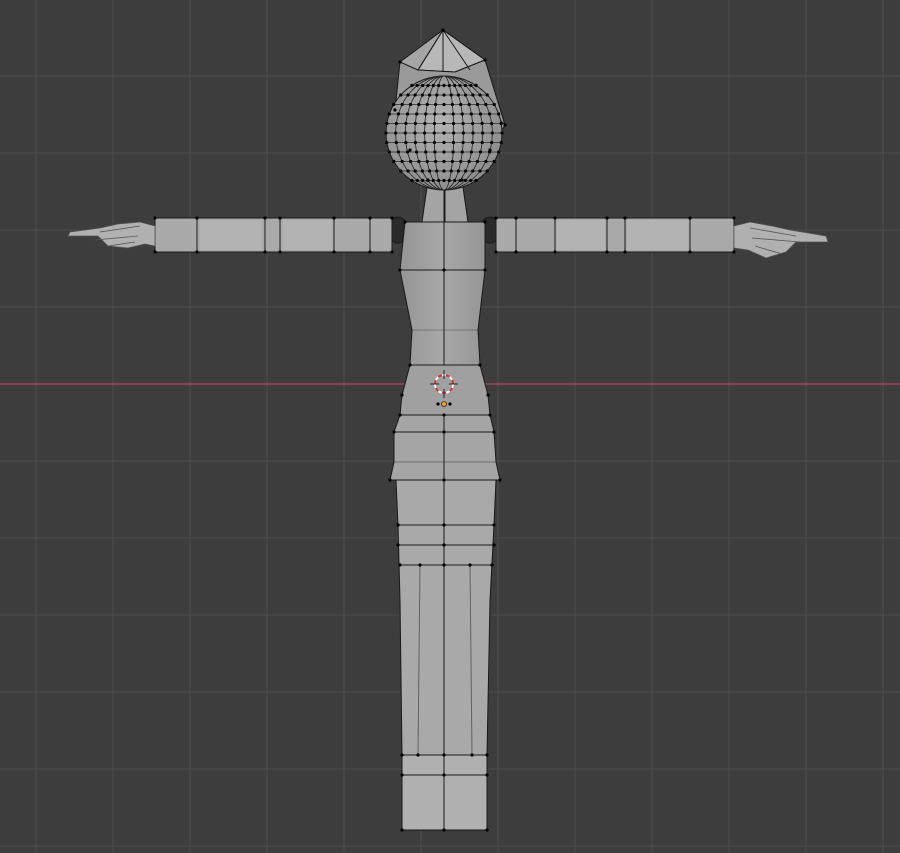 This screenshot has width=900, height=853. I want to click on arm-right, so click(615, 235).